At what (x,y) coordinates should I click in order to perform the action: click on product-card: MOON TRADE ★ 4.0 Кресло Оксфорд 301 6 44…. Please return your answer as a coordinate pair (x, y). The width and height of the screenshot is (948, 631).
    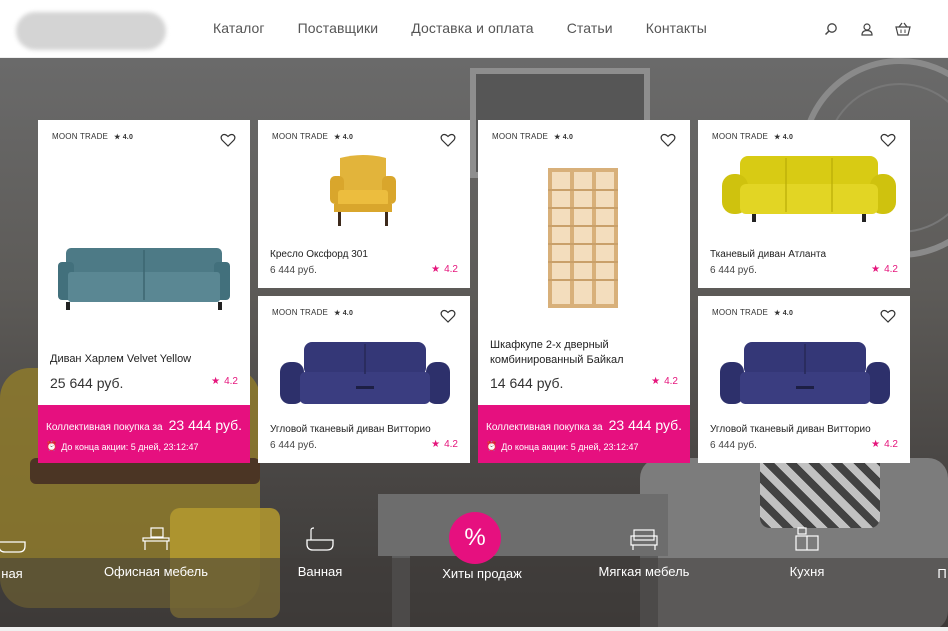
    Looking at the image, I should click on (364, 204).